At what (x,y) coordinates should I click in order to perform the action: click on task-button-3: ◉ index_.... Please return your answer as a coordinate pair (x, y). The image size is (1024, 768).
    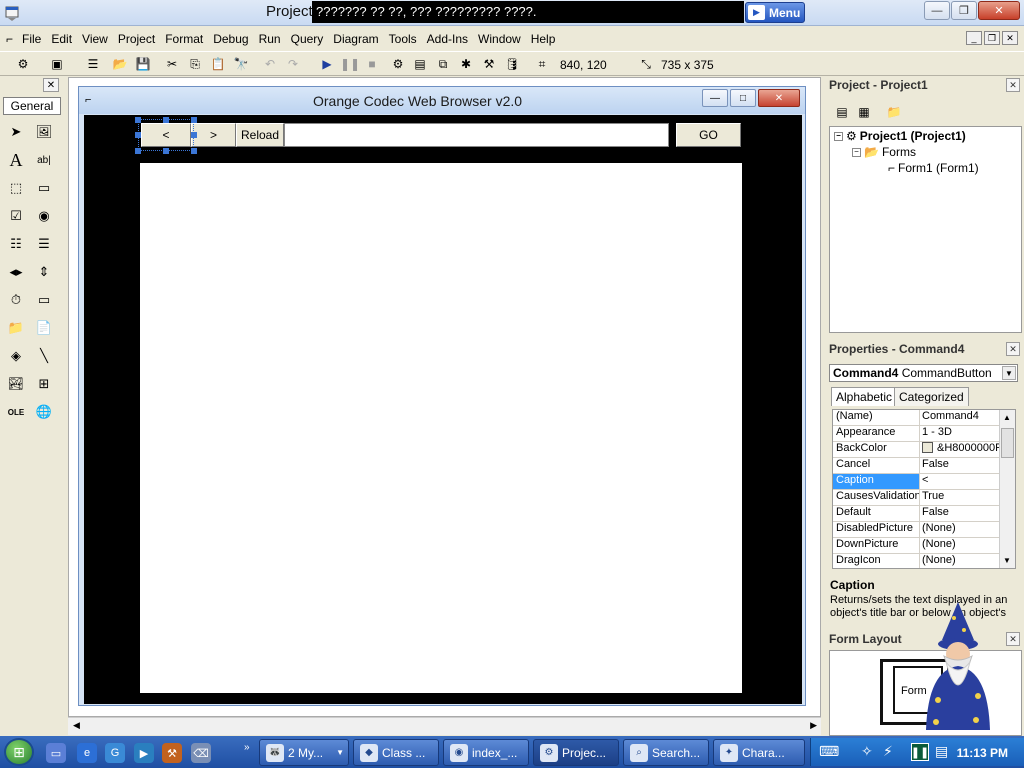
    Looking at the image, I should click on (486, 752).